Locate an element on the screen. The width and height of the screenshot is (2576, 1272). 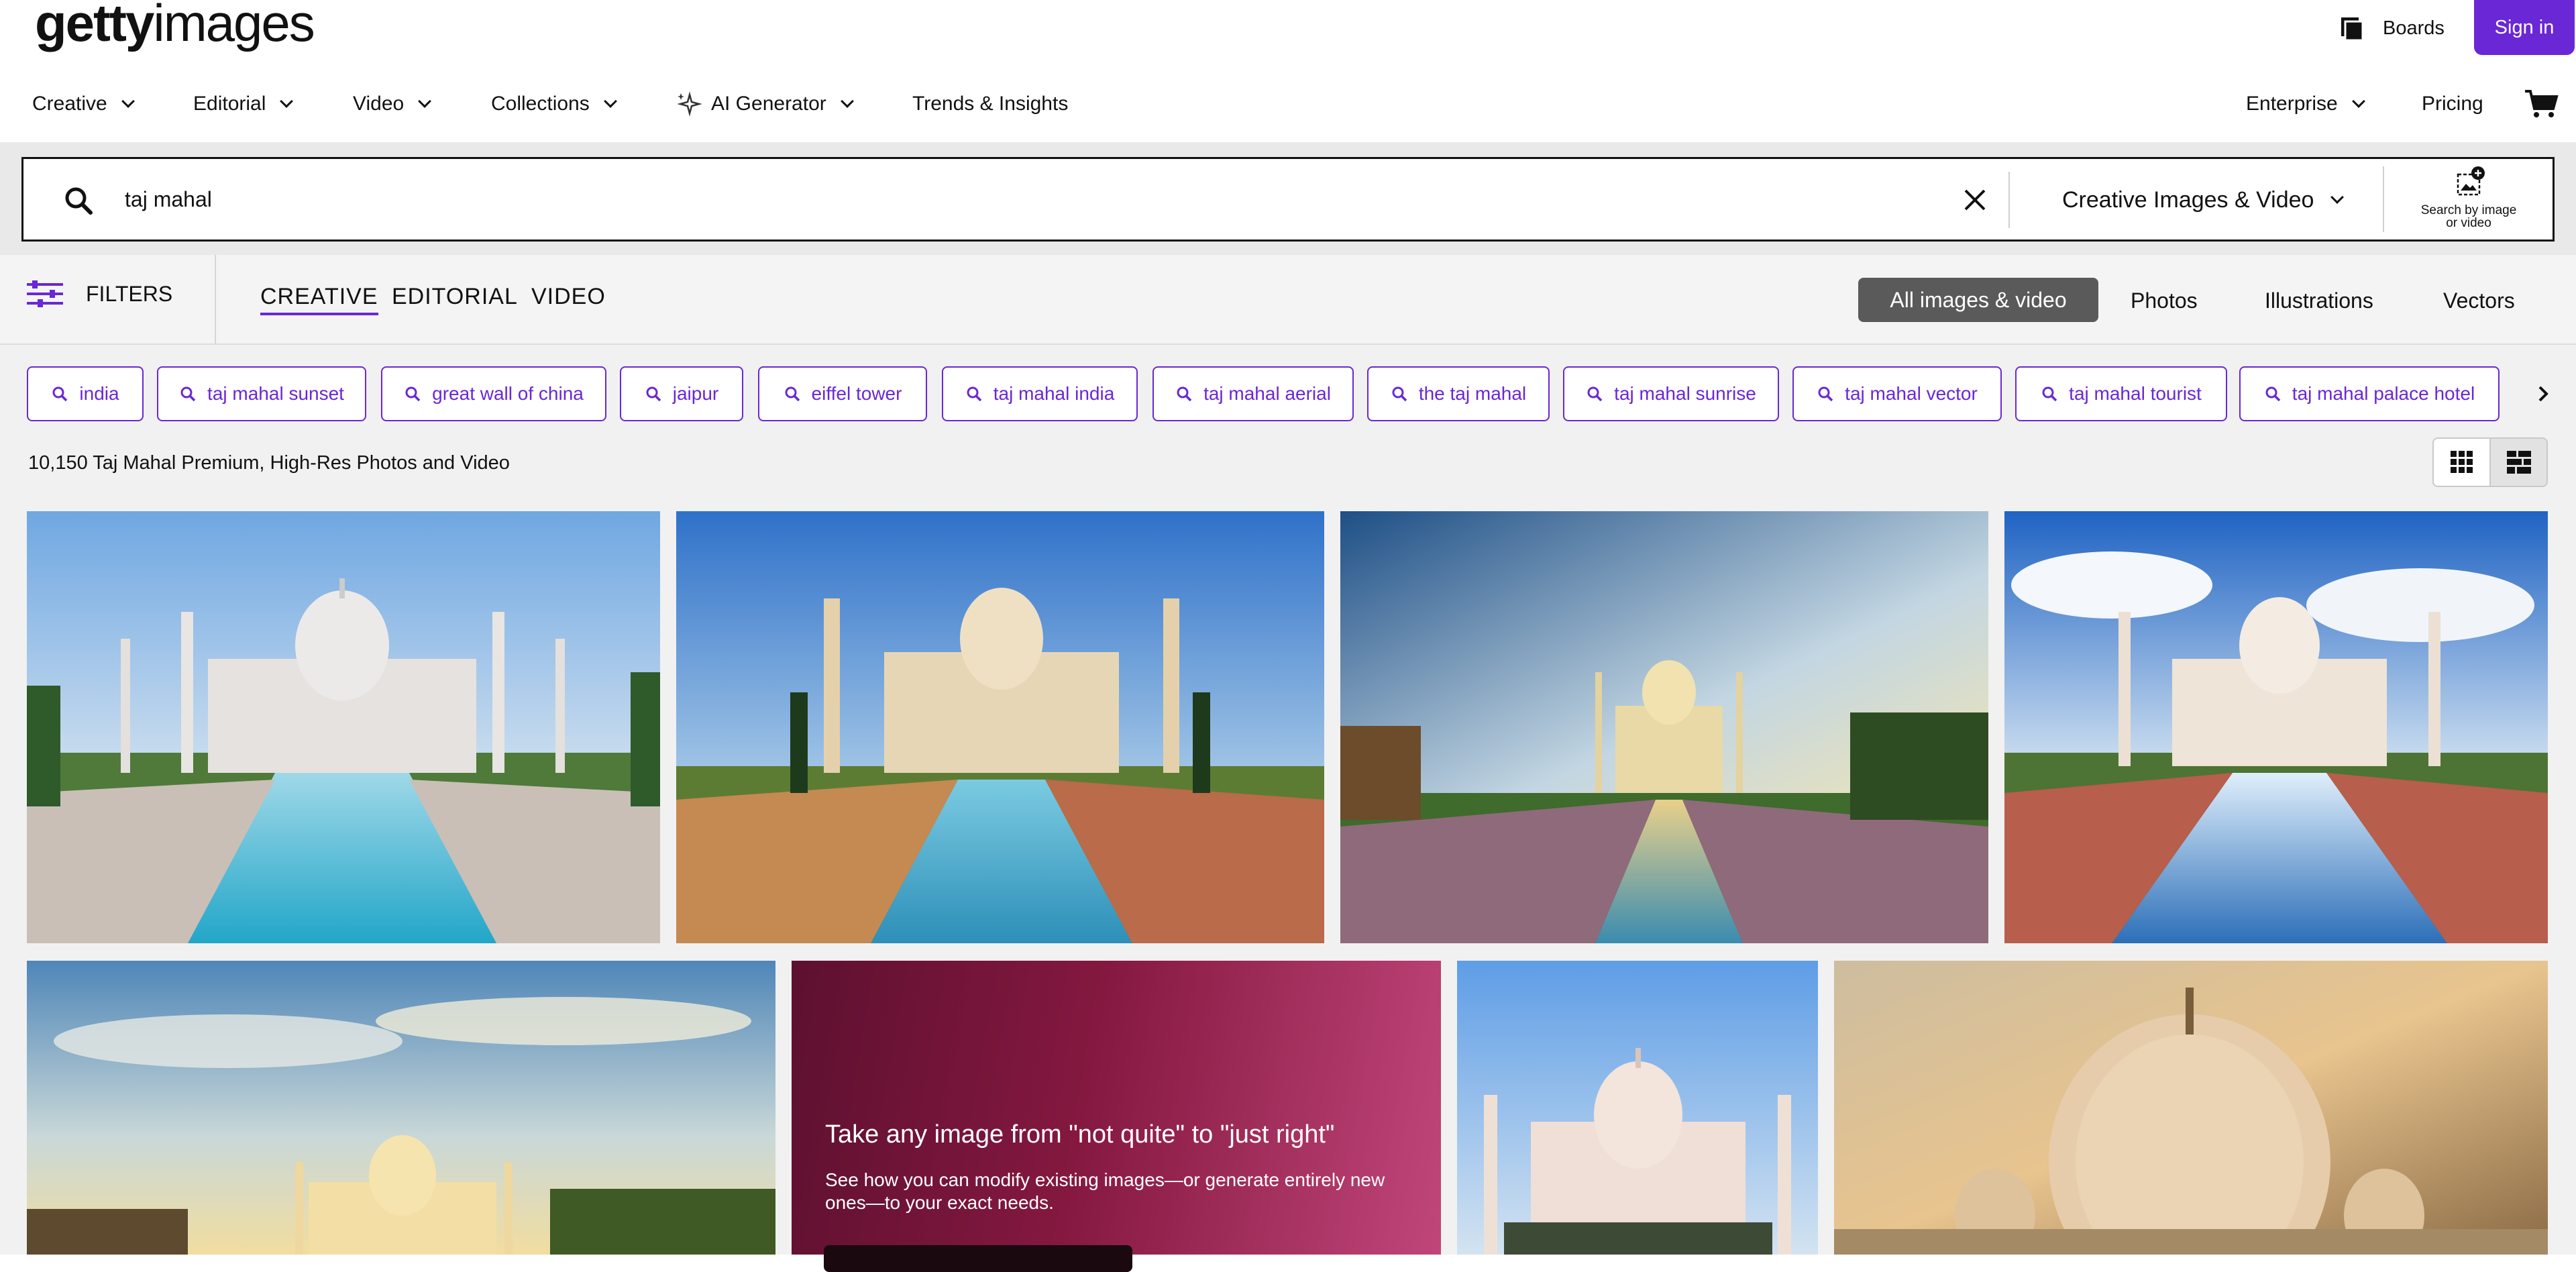
nav-trends-label: Trends & Insights is located at coordinates (990, 104).